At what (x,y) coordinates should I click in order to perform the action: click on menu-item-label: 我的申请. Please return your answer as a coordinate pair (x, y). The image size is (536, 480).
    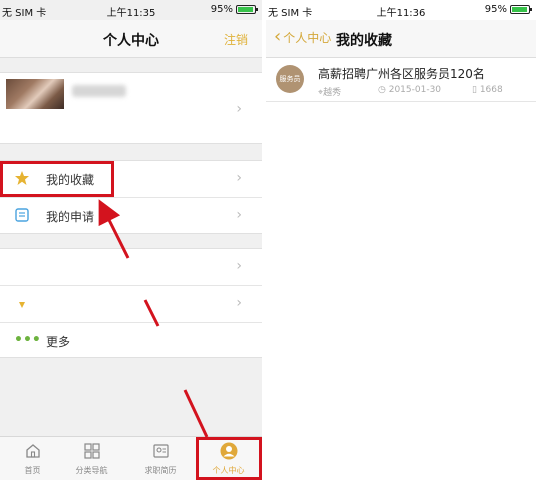
    Looking at the image, I should click on (70, 217).